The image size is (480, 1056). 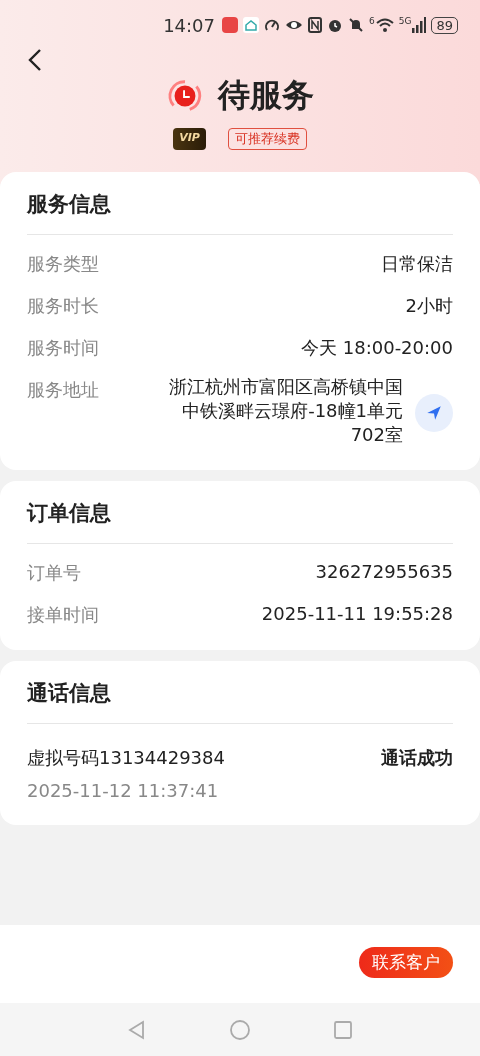 I want to click on section-title: 服务信息, so click(x=69, y=204).